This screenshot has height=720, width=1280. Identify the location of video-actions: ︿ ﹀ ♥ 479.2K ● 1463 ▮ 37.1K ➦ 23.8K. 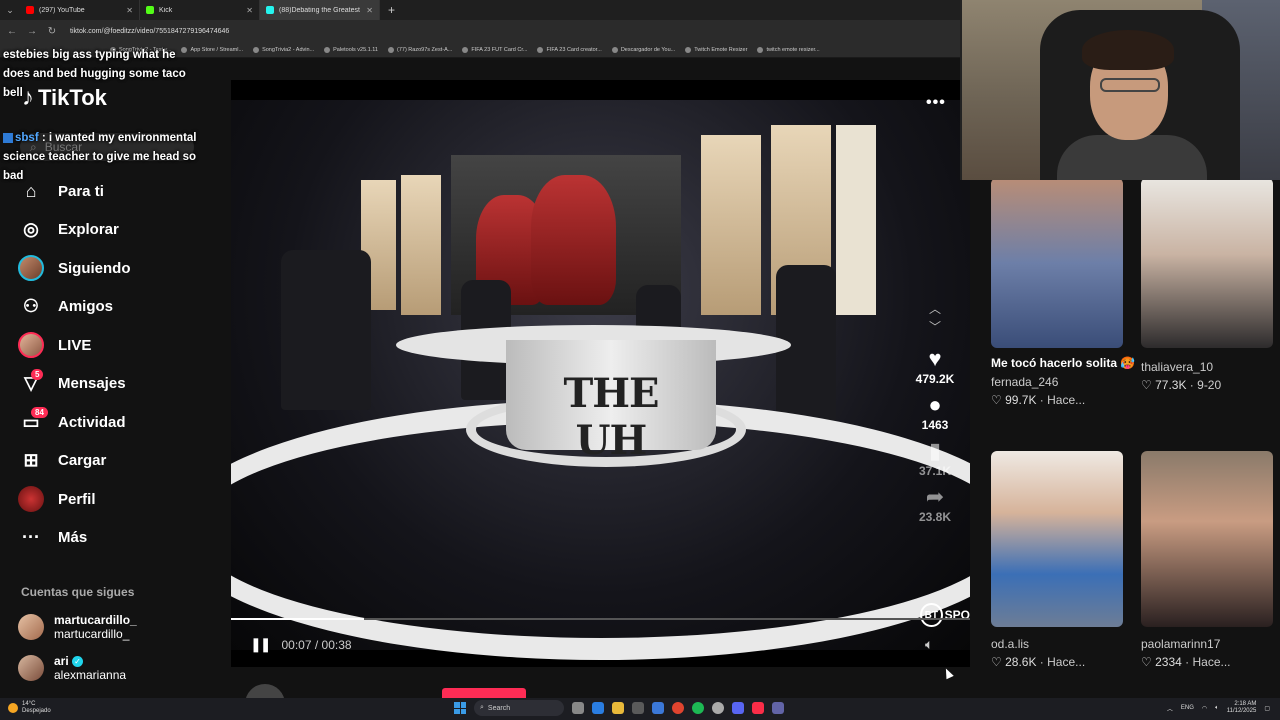
(935, 415).